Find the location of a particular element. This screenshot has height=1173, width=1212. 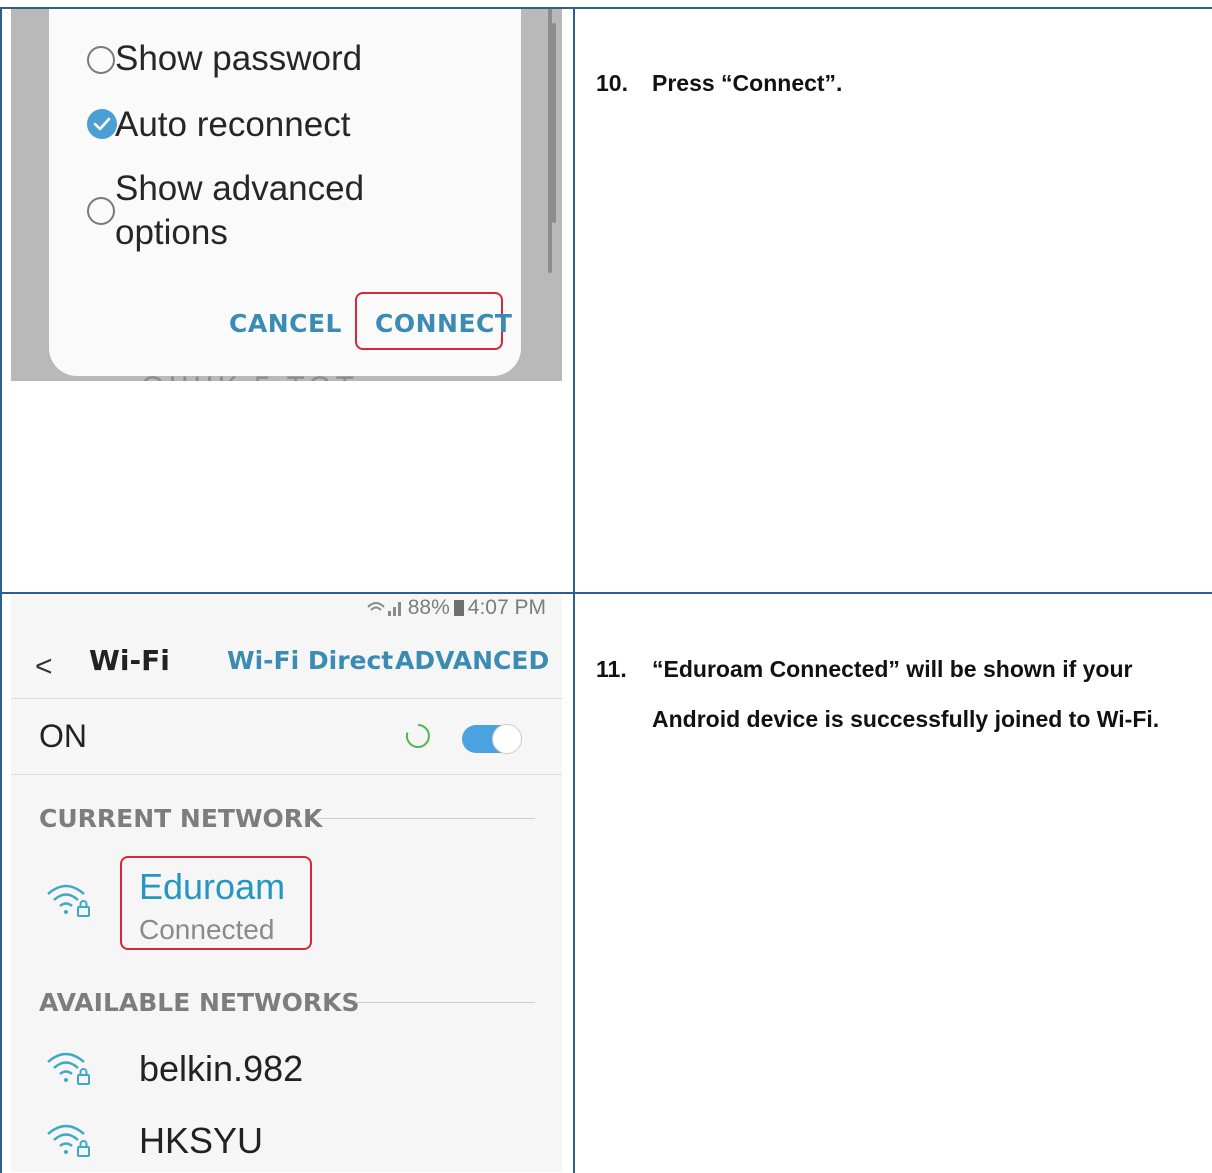

wifi-direct-button: Wi-Fi Direct is located at coordinates (310, 660).